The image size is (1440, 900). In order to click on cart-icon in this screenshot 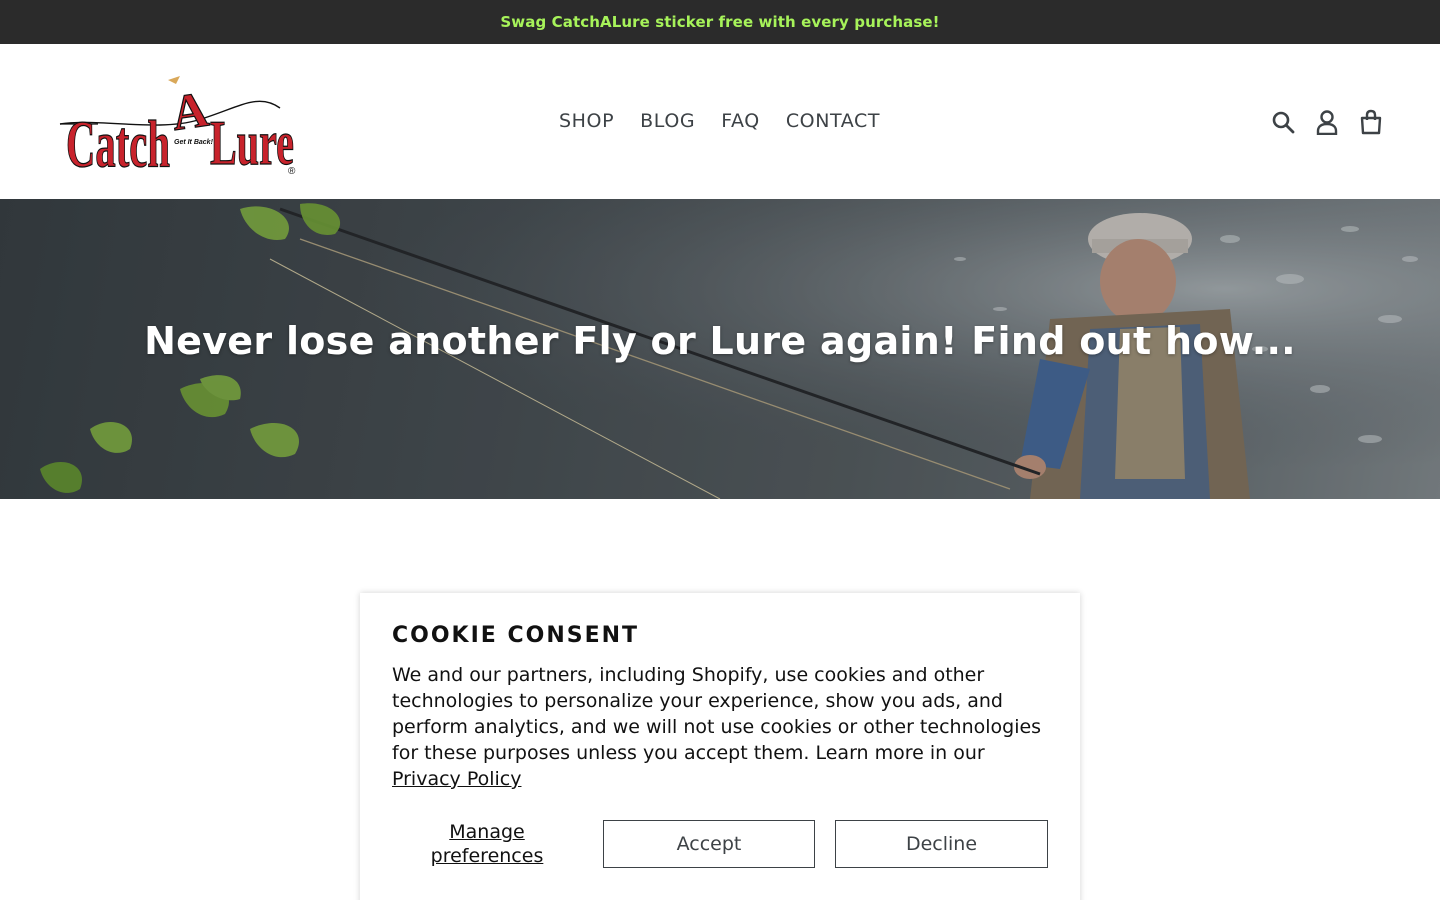, I will do `click(1371, 122)`.